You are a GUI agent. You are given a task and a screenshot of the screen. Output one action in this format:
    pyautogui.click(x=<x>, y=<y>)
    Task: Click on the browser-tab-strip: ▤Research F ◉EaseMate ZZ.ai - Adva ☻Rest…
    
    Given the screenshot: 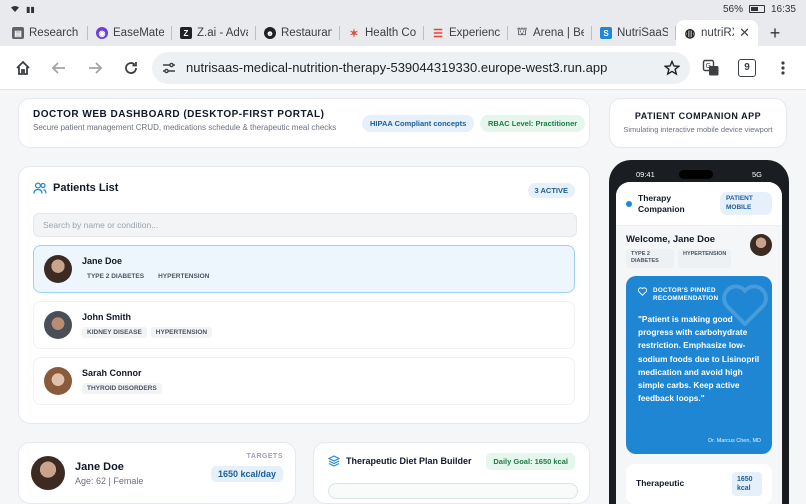 What is the action you would take?
    pyautogui.click(x=403, y=32)
    